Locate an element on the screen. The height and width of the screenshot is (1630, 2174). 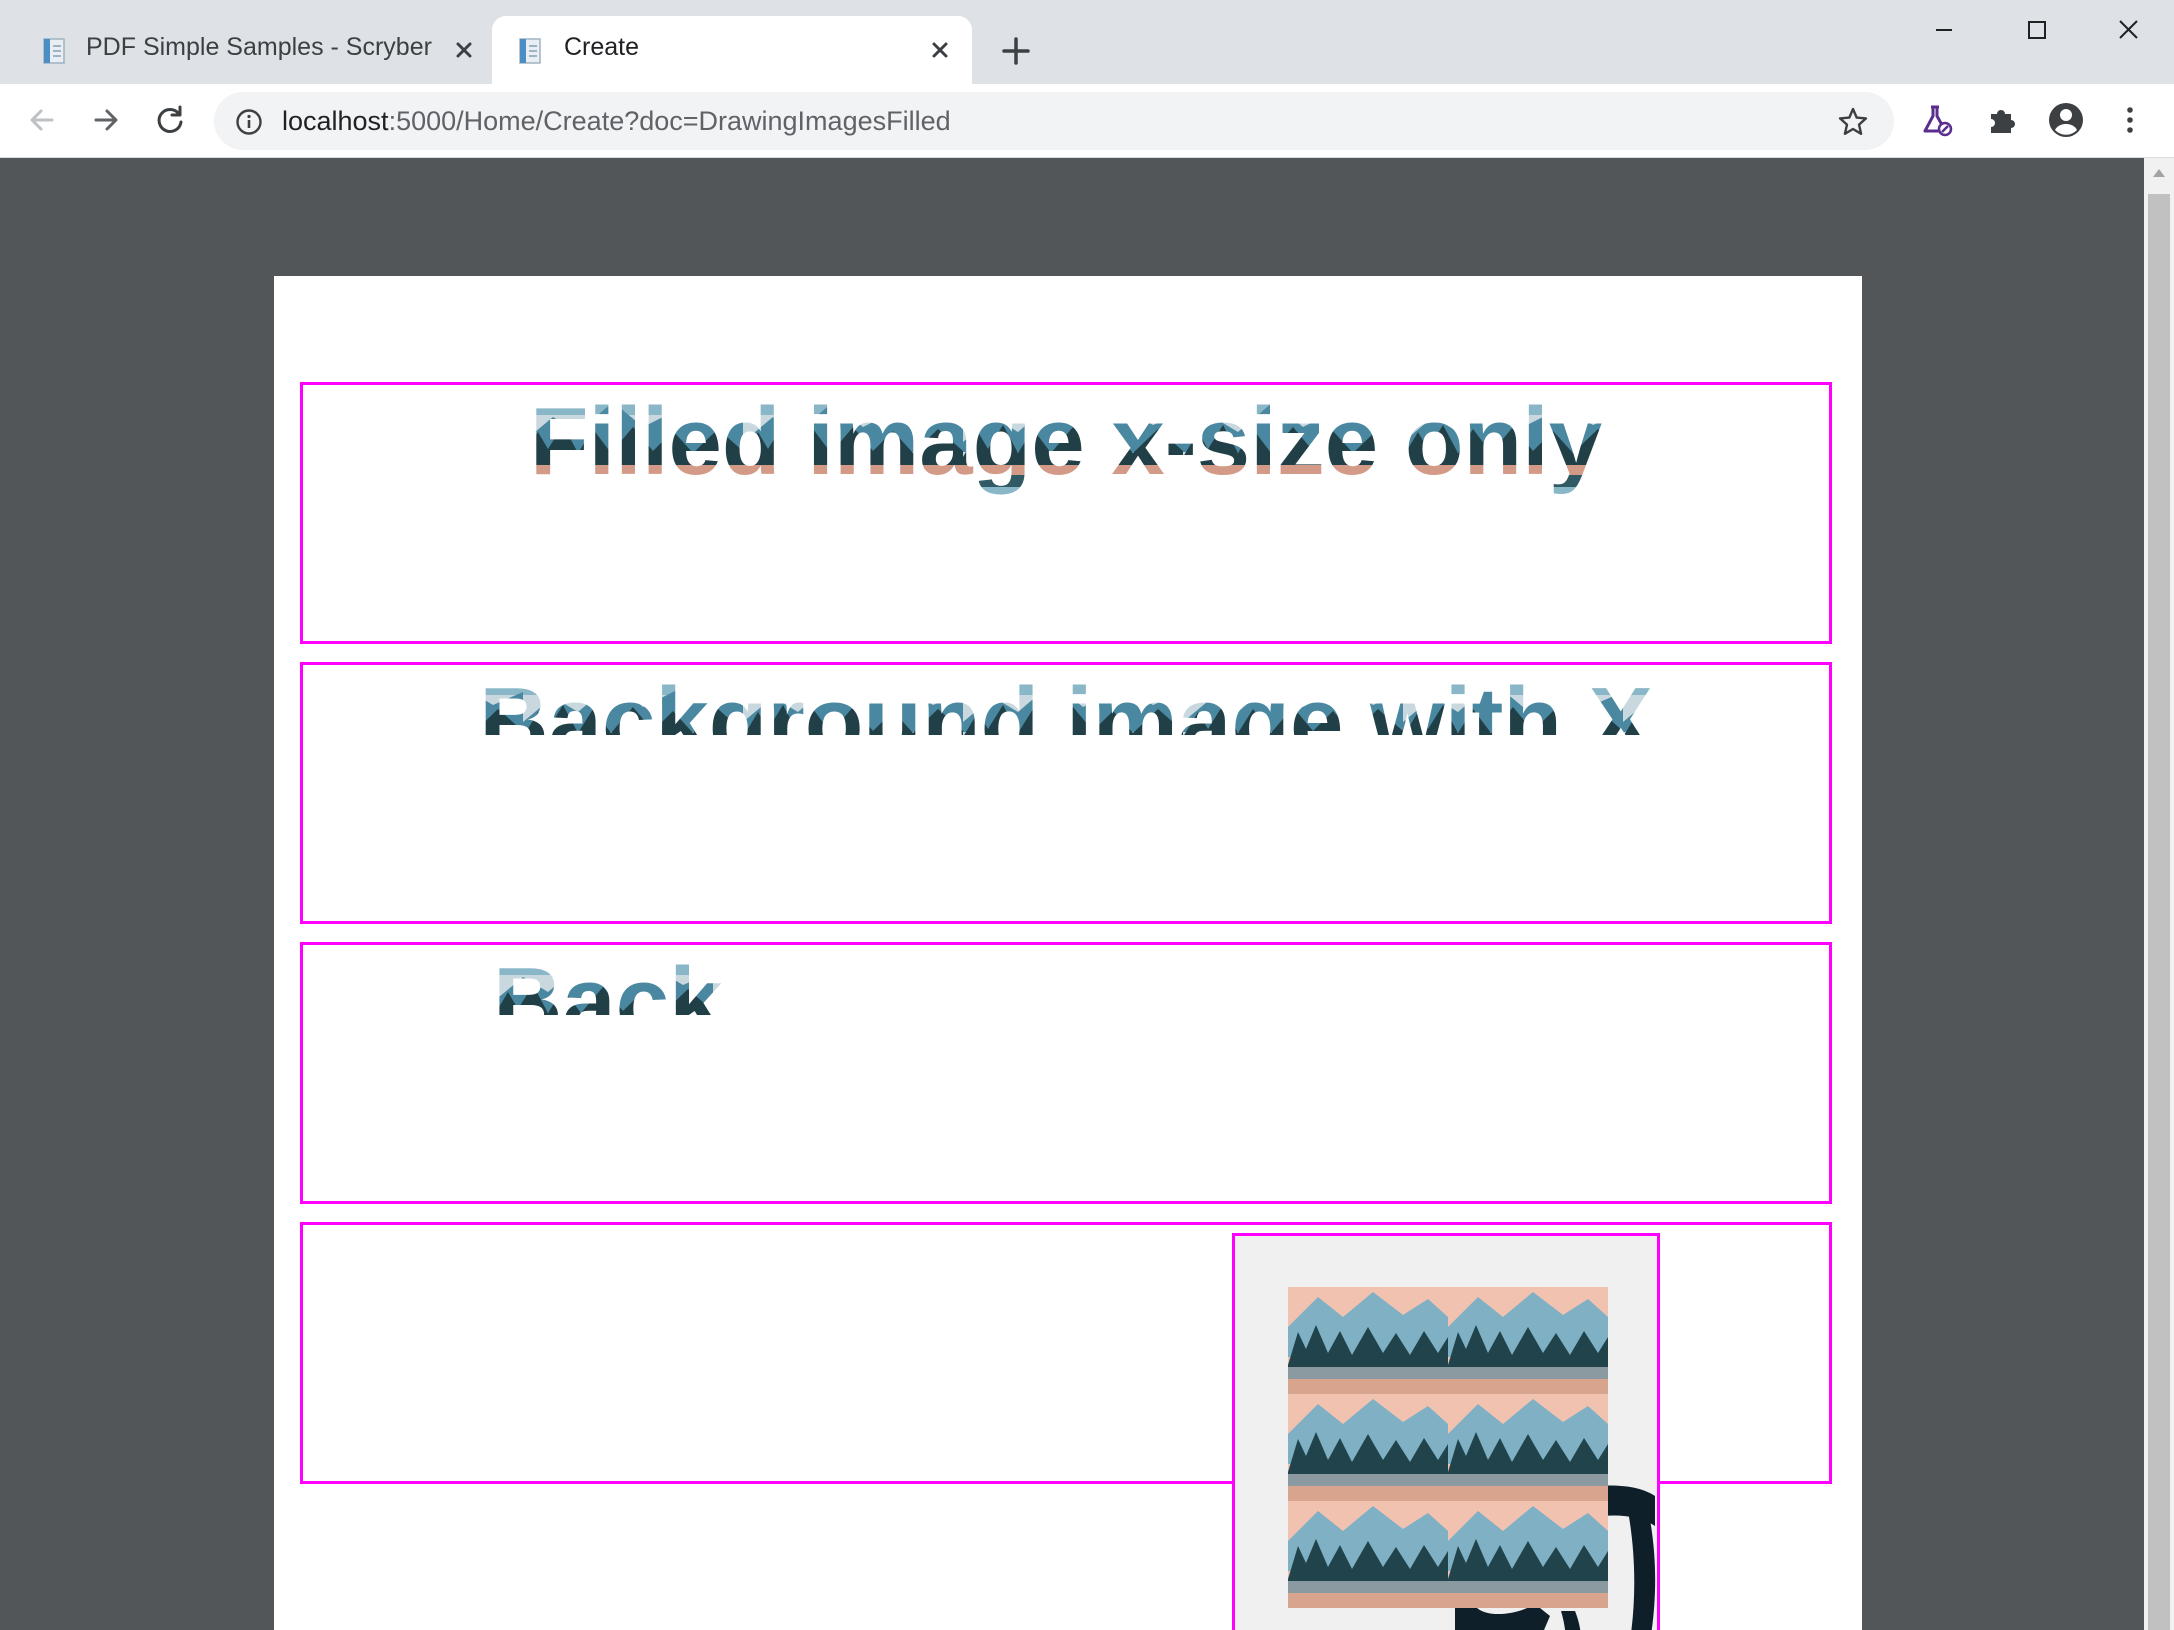
tab-pdf-simple-samples: PDF Simple Samples - Scryber is located at coordinates (256, 50).